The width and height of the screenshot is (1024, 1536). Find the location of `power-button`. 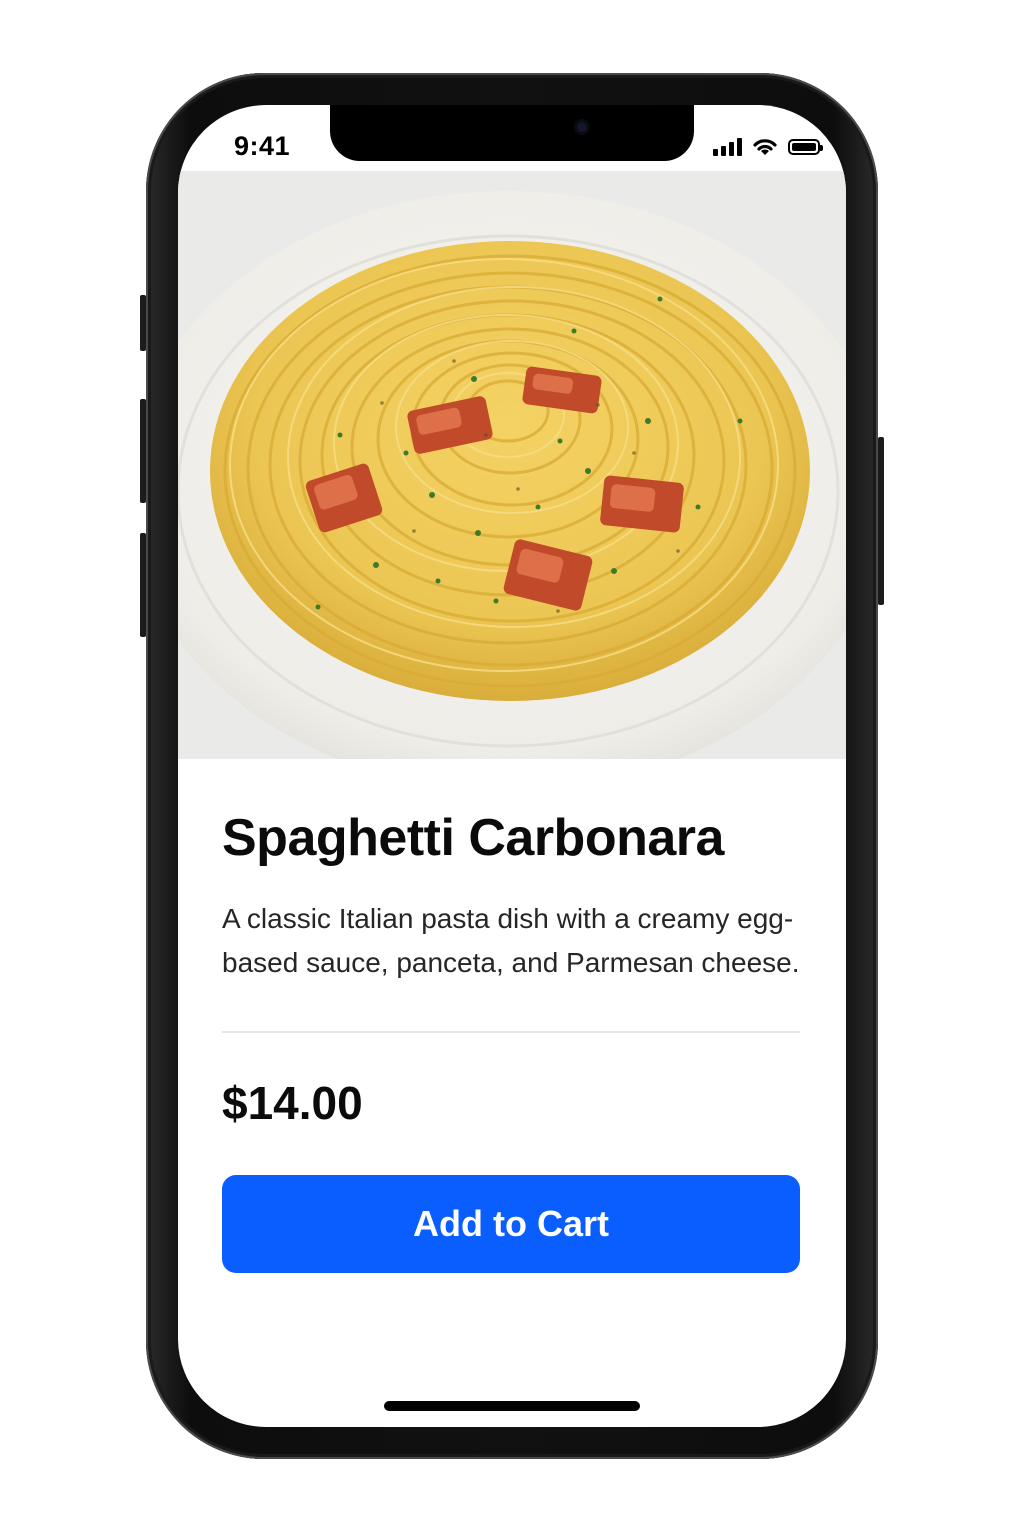

power-button is located at coordinates (881, 521).